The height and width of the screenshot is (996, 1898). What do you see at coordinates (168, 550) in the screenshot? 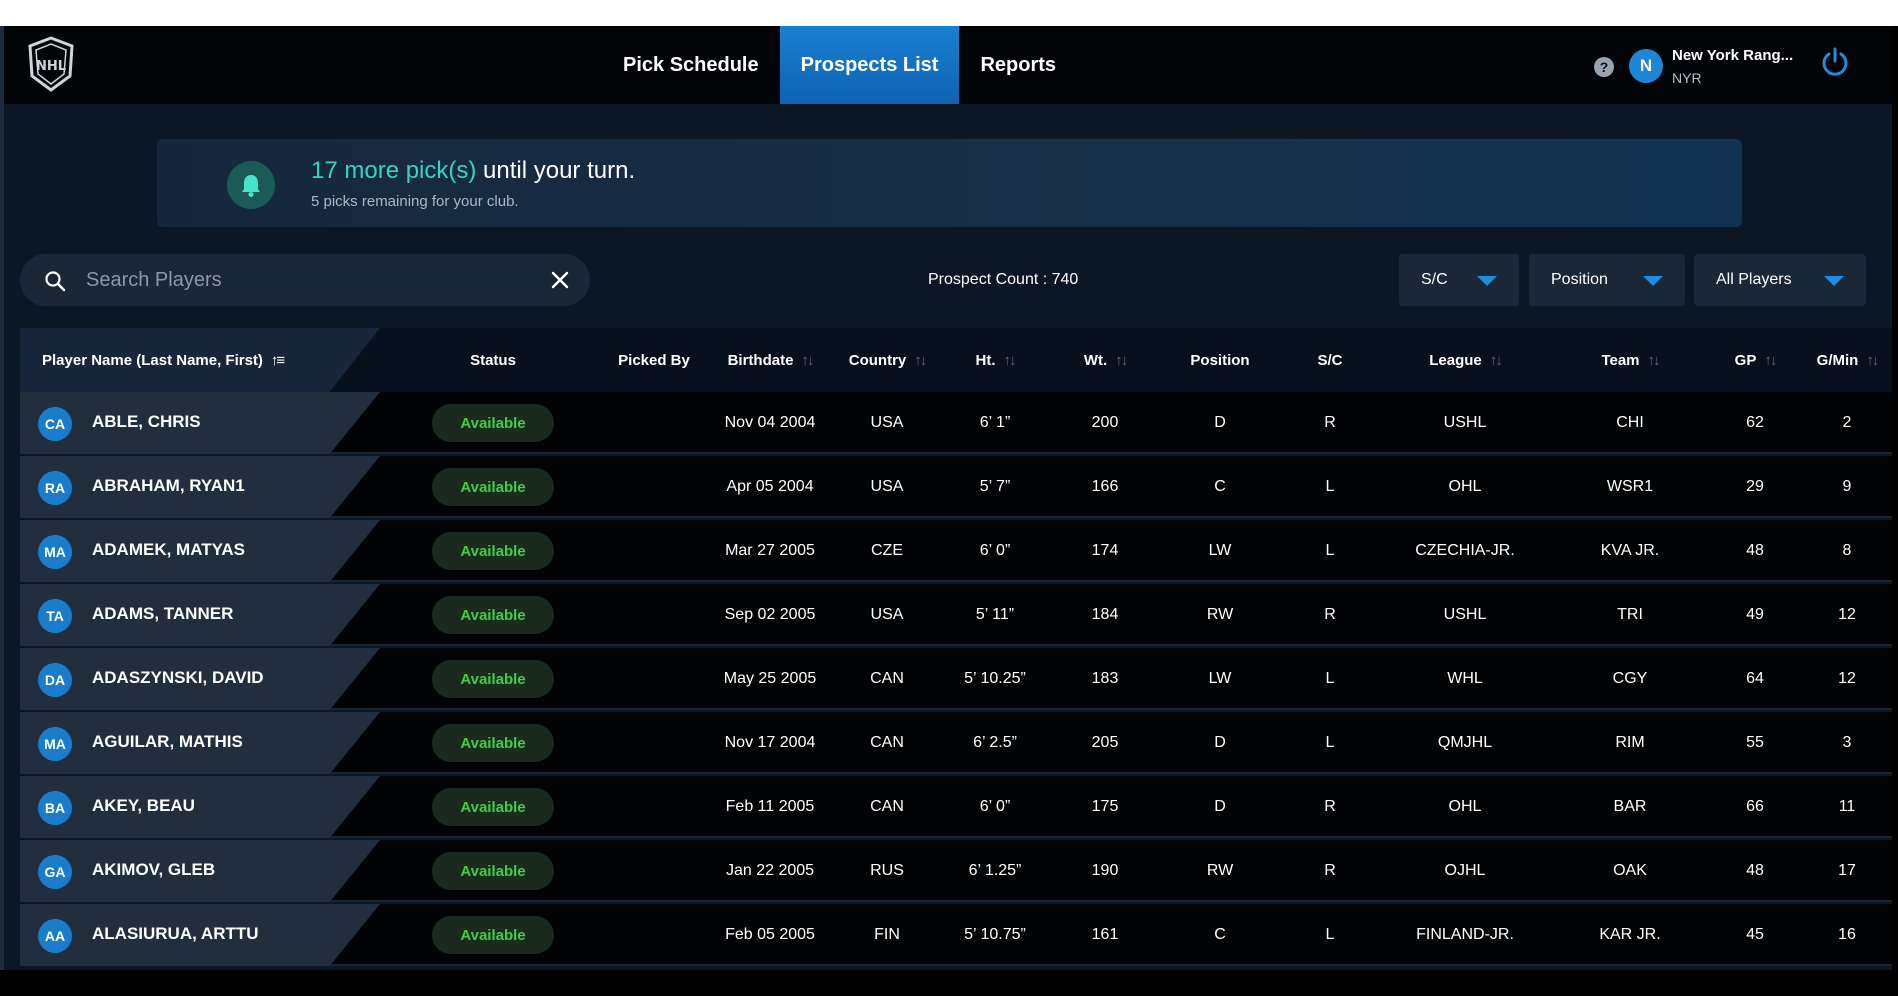
I see `player-name: ADAMEK, MATYAS` at bounding box center [168, 550].